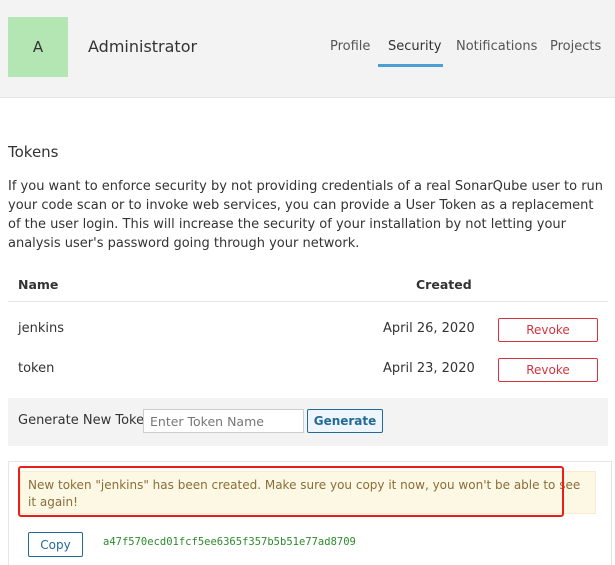  I want to click on table-header-divider, so click(308, 301).